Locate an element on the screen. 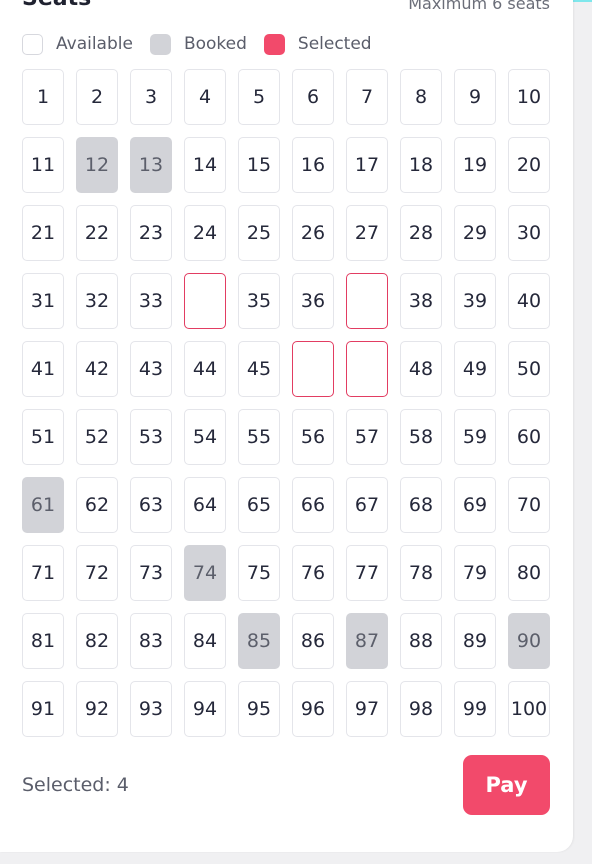  seat-45: 45 is located at coordinates (259, 369).